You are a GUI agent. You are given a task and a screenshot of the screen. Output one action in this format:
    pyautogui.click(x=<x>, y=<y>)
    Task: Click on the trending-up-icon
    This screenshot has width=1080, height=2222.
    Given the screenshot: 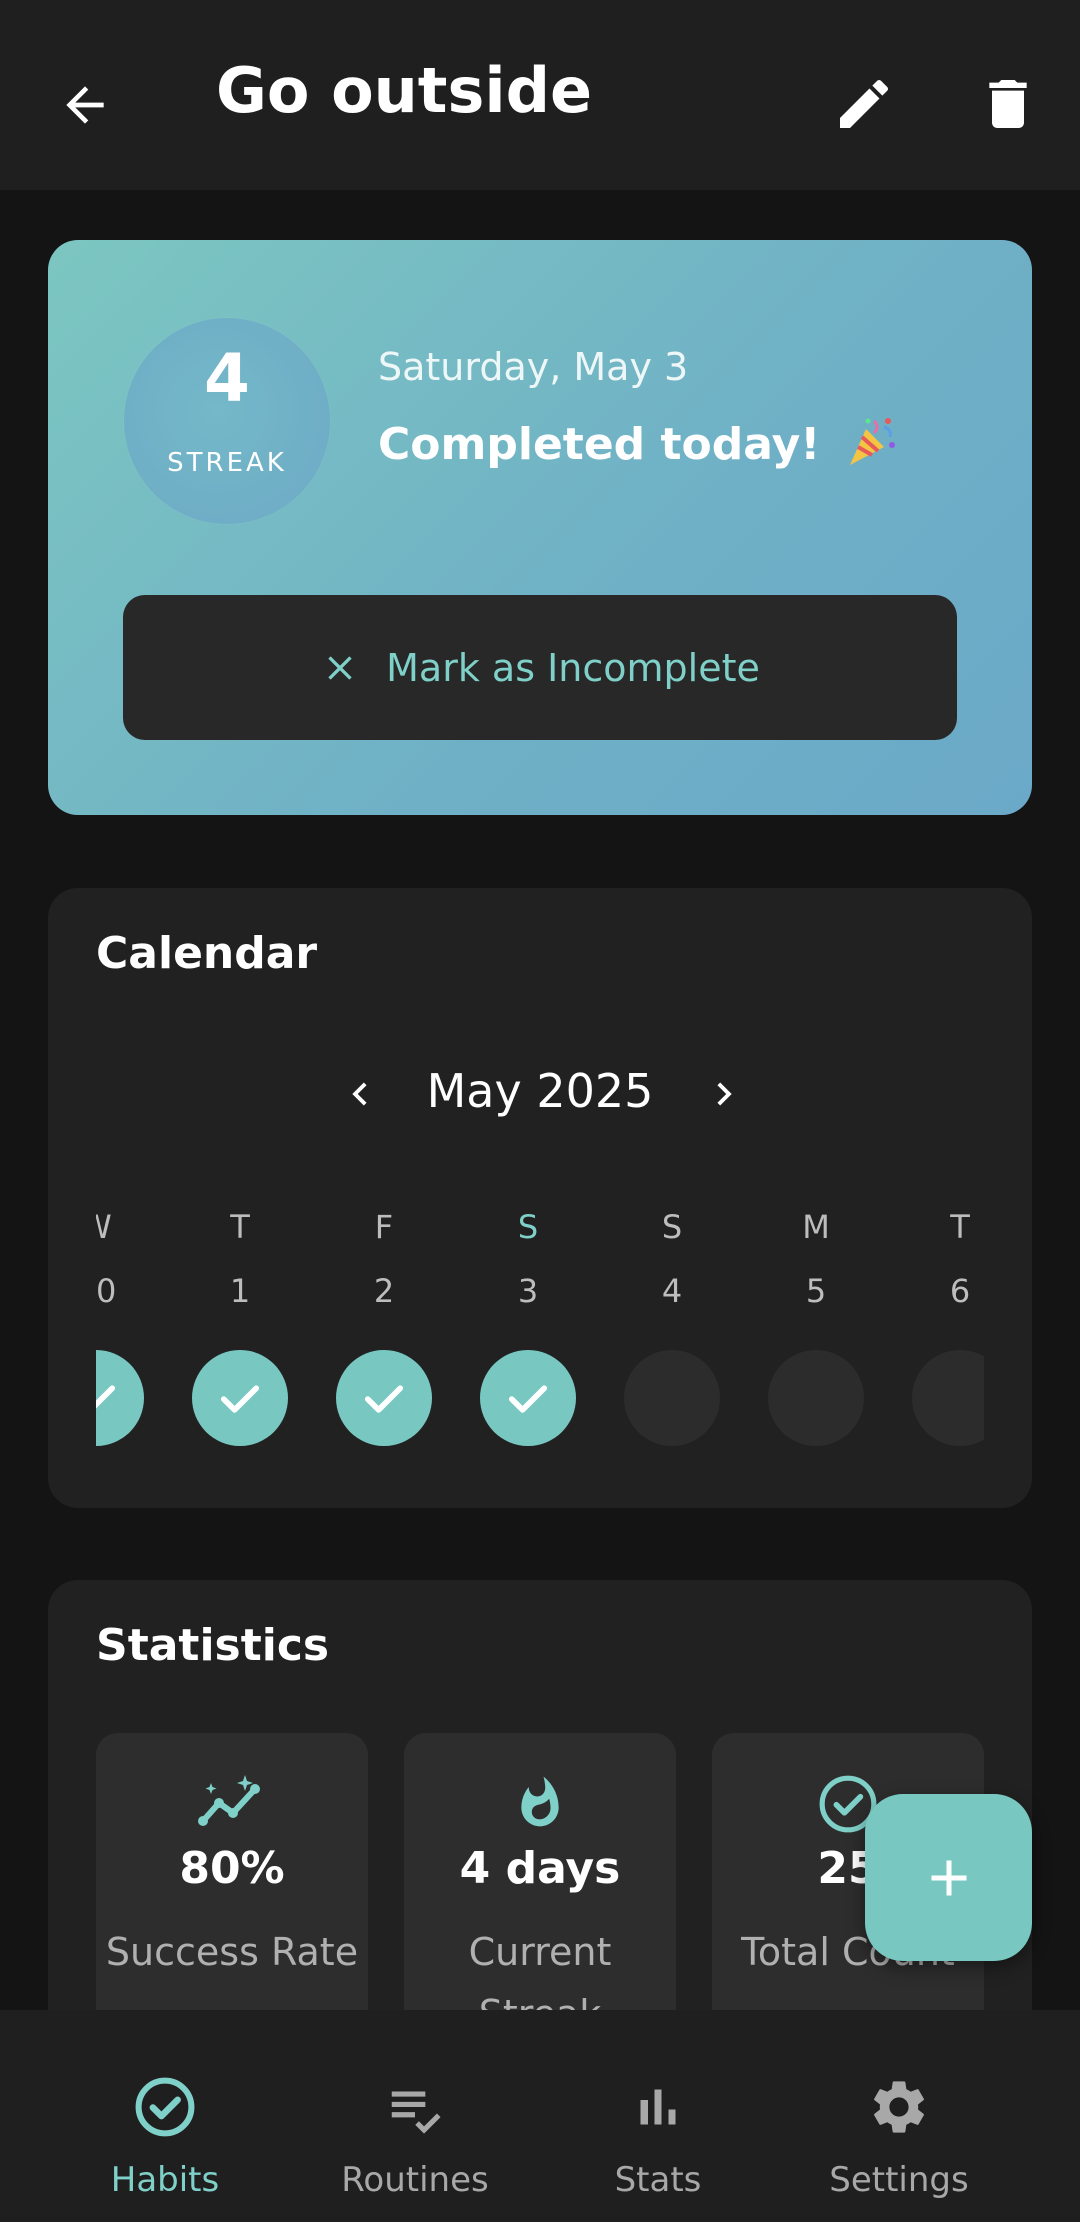 What is the action you would take?
    pyautogui.click(x=232, y=1803)
    